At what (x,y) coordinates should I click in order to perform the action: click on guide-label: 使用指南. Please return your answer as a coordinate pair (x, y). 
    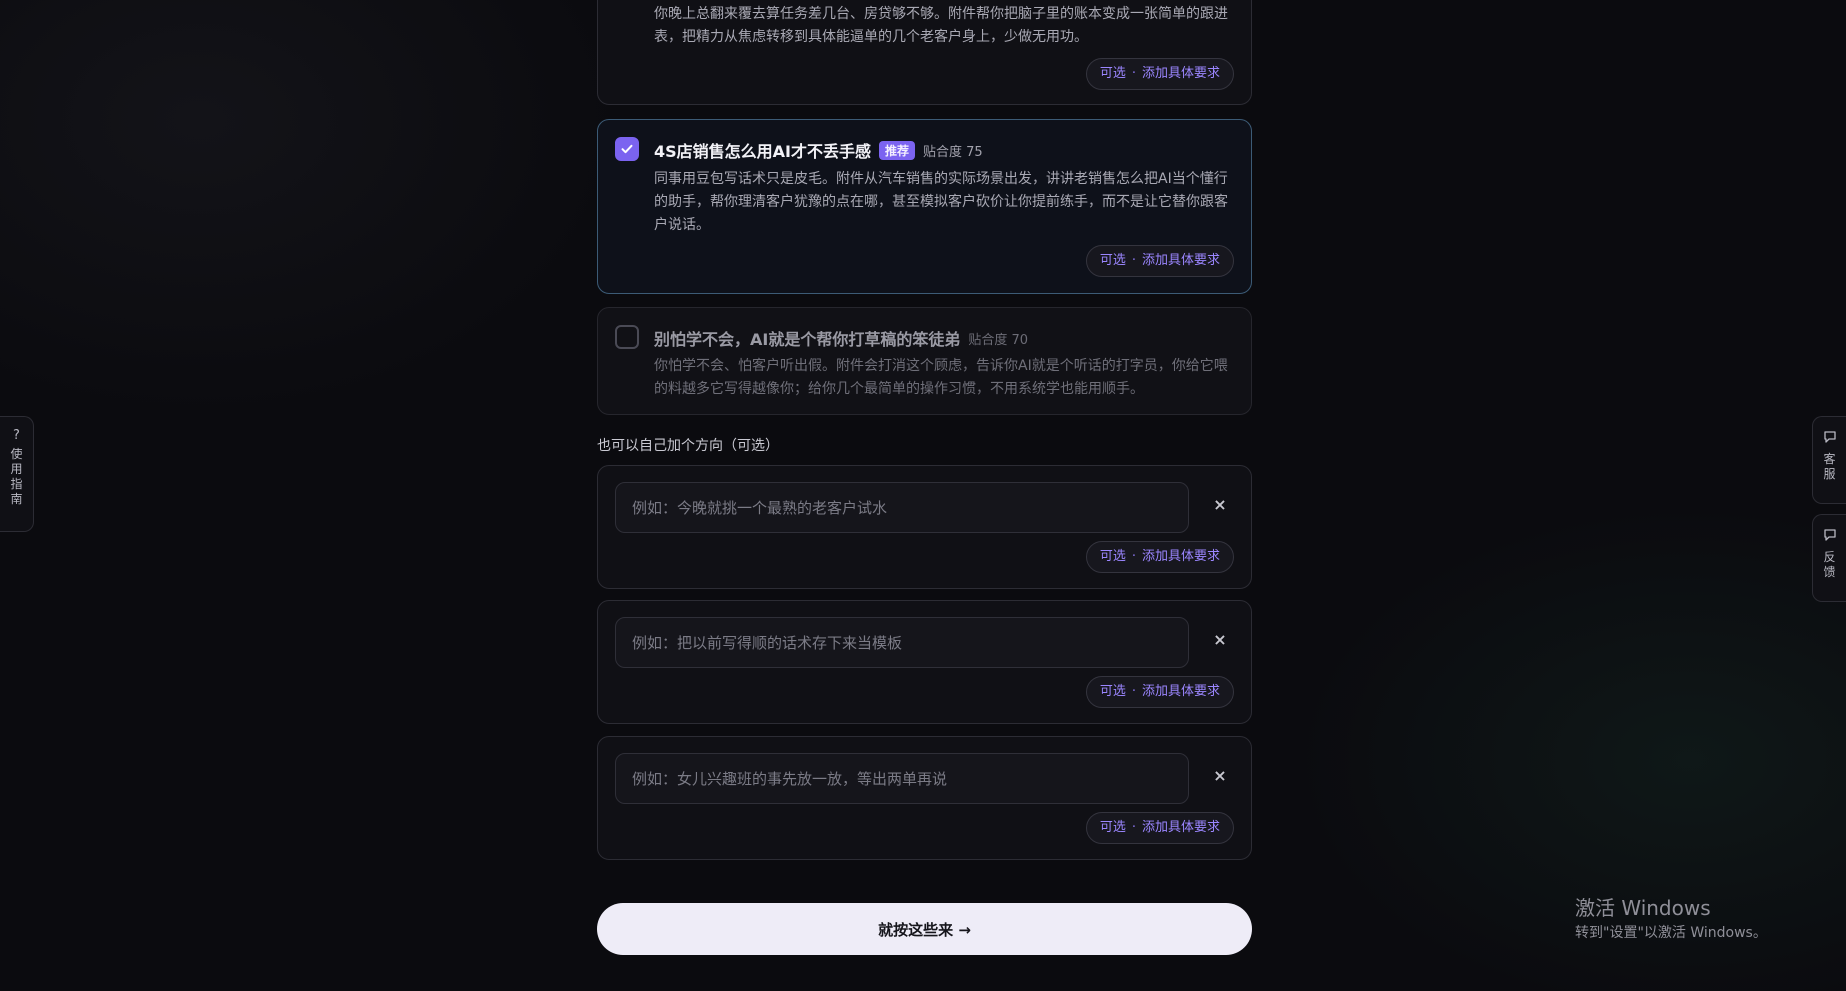
    Looking at the image, I should click on (16, 476).